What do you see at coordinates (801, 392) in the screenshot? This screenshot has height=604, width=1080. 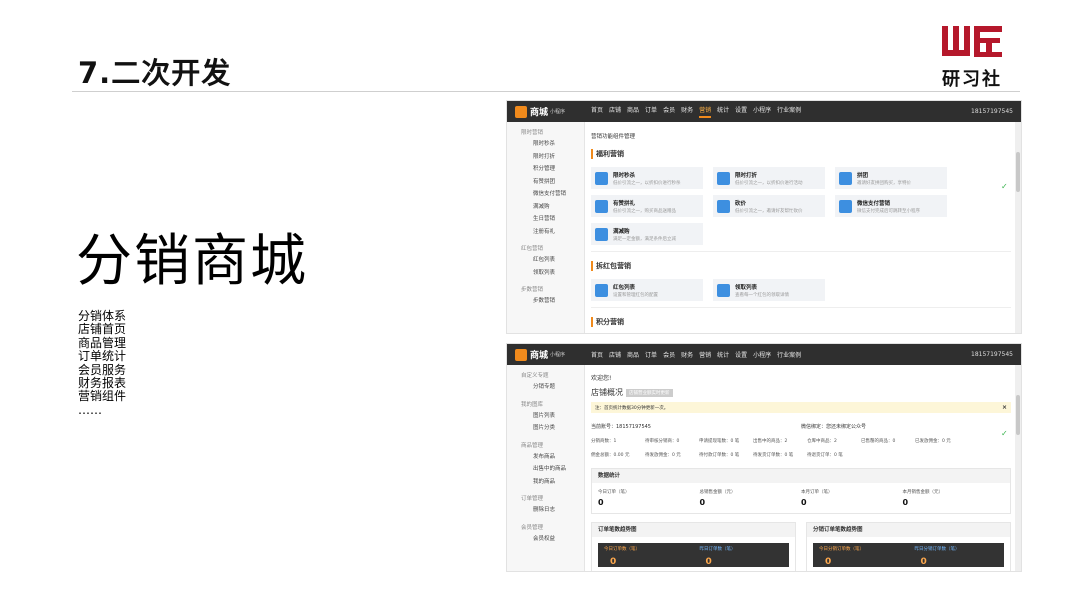 I see `overview-title: 店铺概况 店铺营业额实时更新` at bounding box center [801, 392].